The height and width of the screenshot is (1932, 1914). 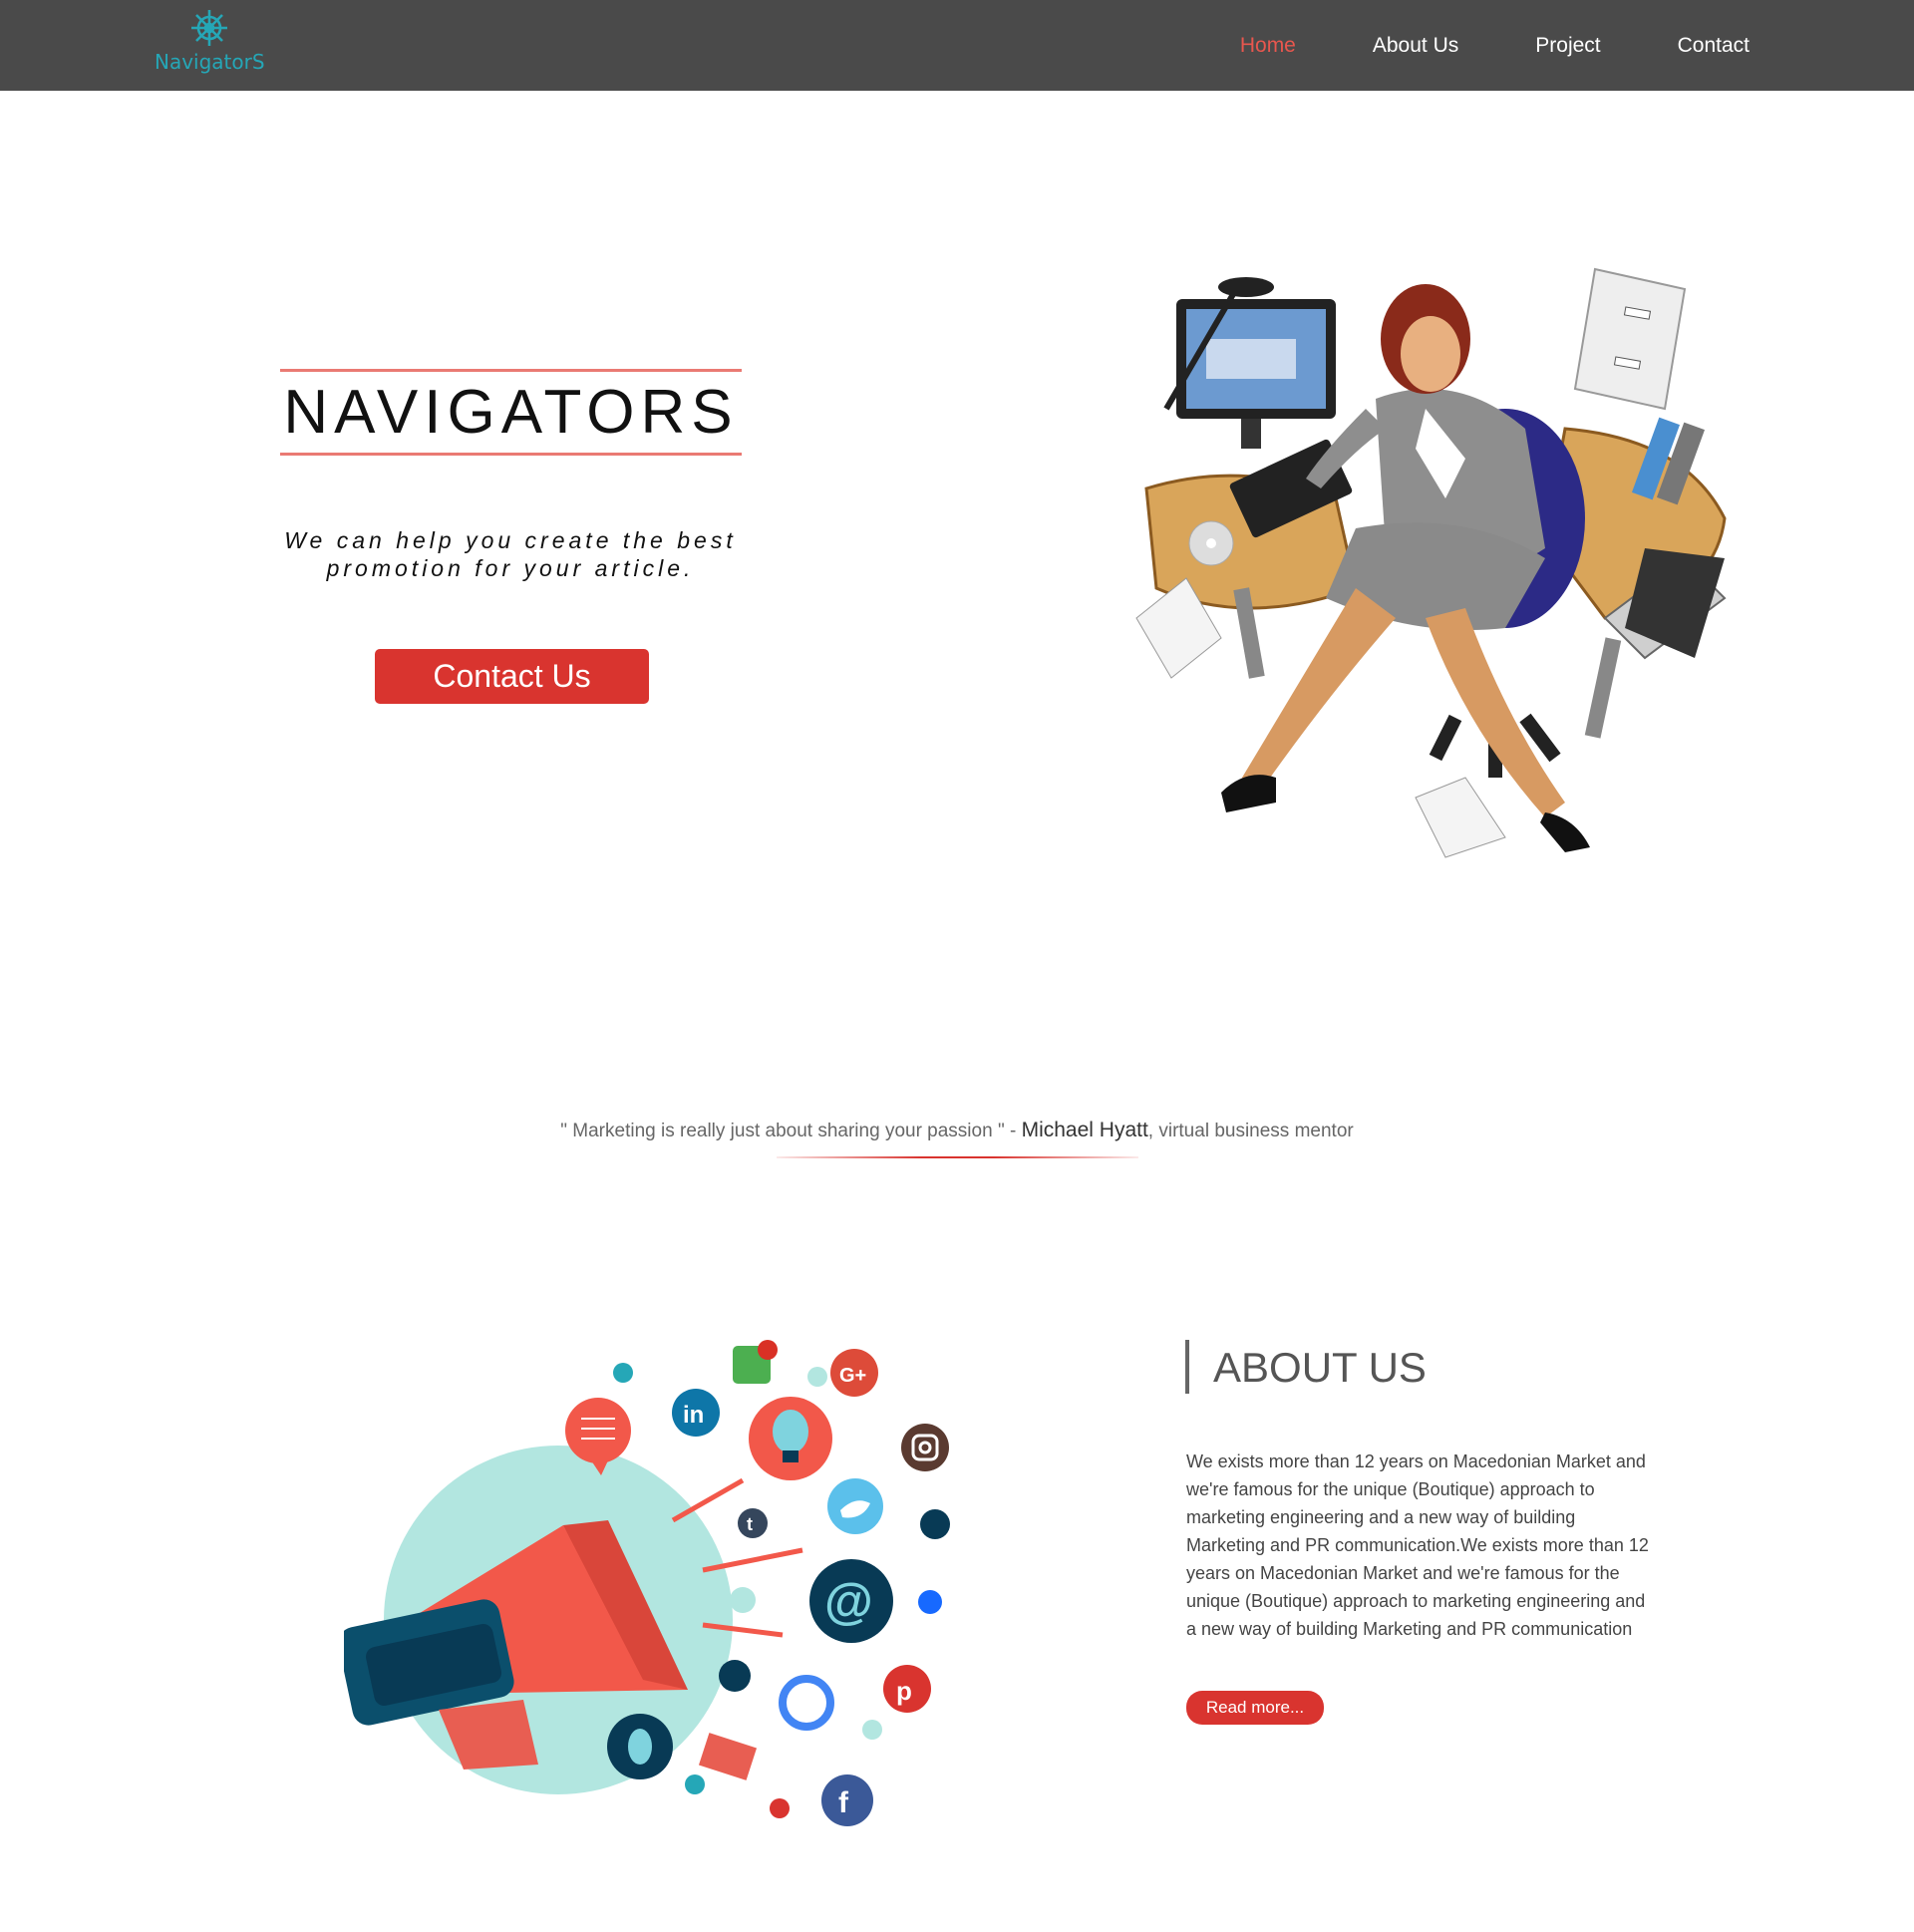 What do you see at coordinates (1714, 46) in the screenshot?
I see `nav-contact: Contact` at bounding box center [1714, 46].